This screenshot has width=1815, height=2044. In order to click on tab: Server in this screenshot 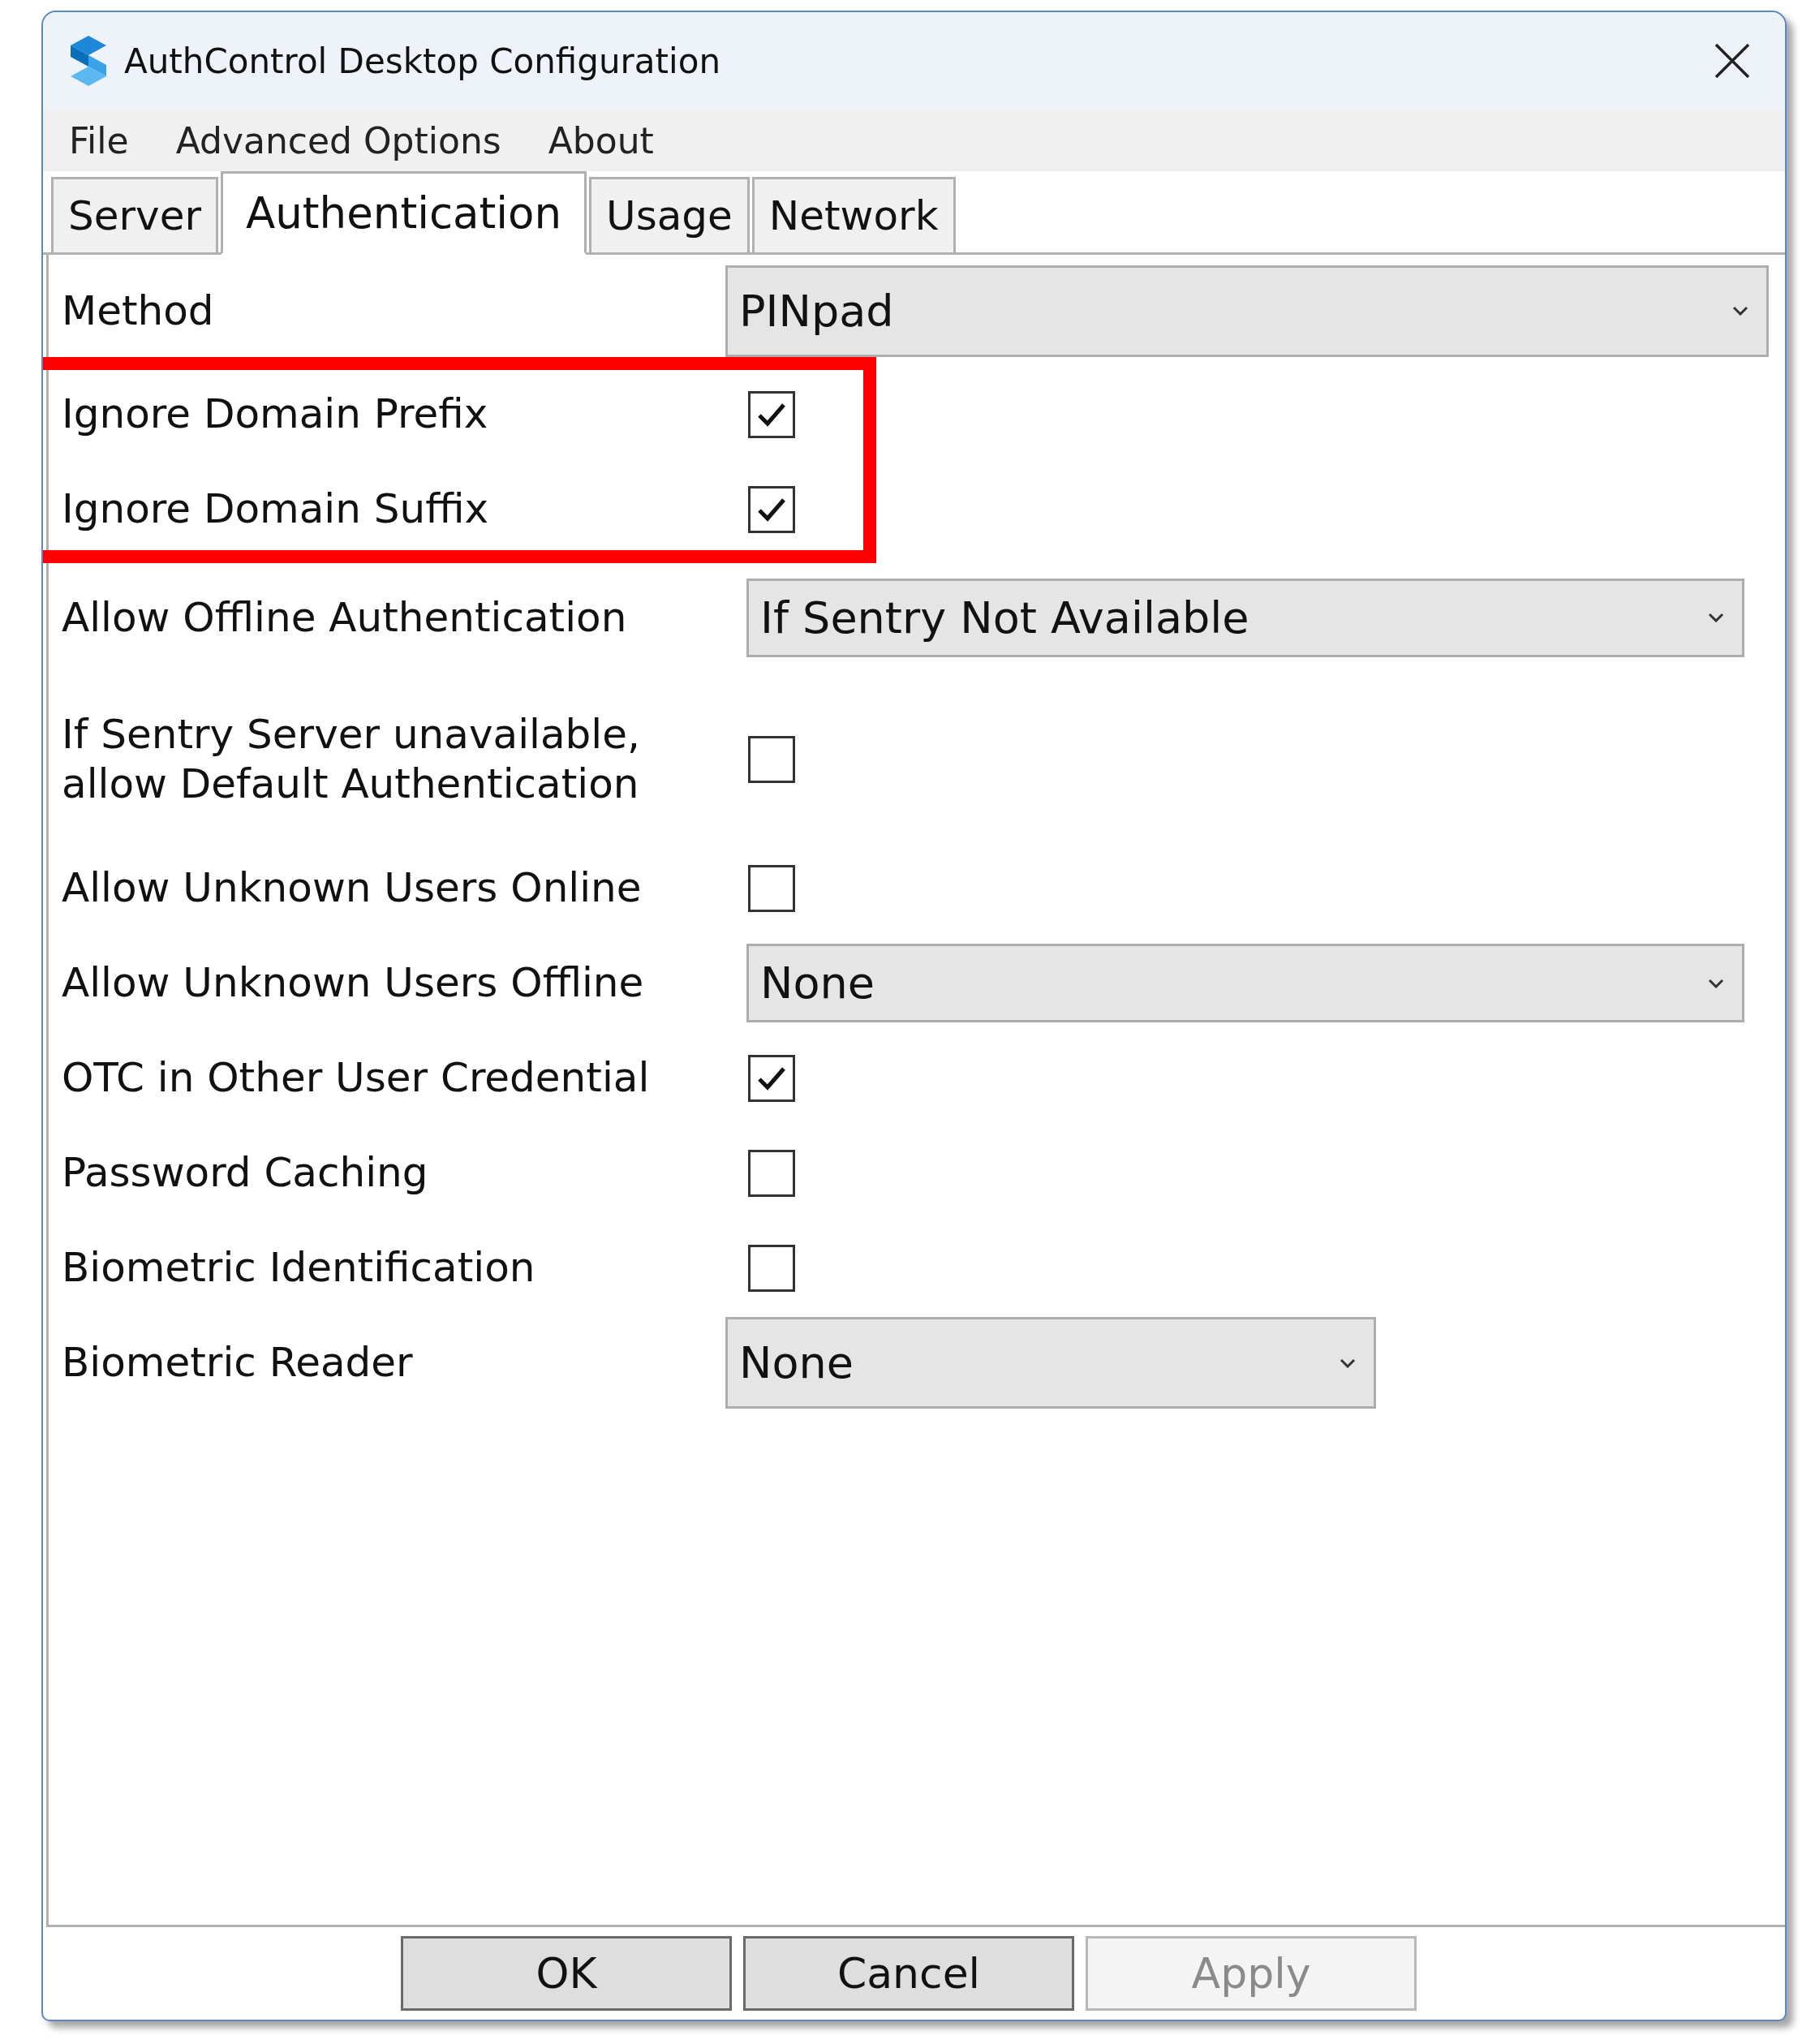, I will do `click(134, 215)`.